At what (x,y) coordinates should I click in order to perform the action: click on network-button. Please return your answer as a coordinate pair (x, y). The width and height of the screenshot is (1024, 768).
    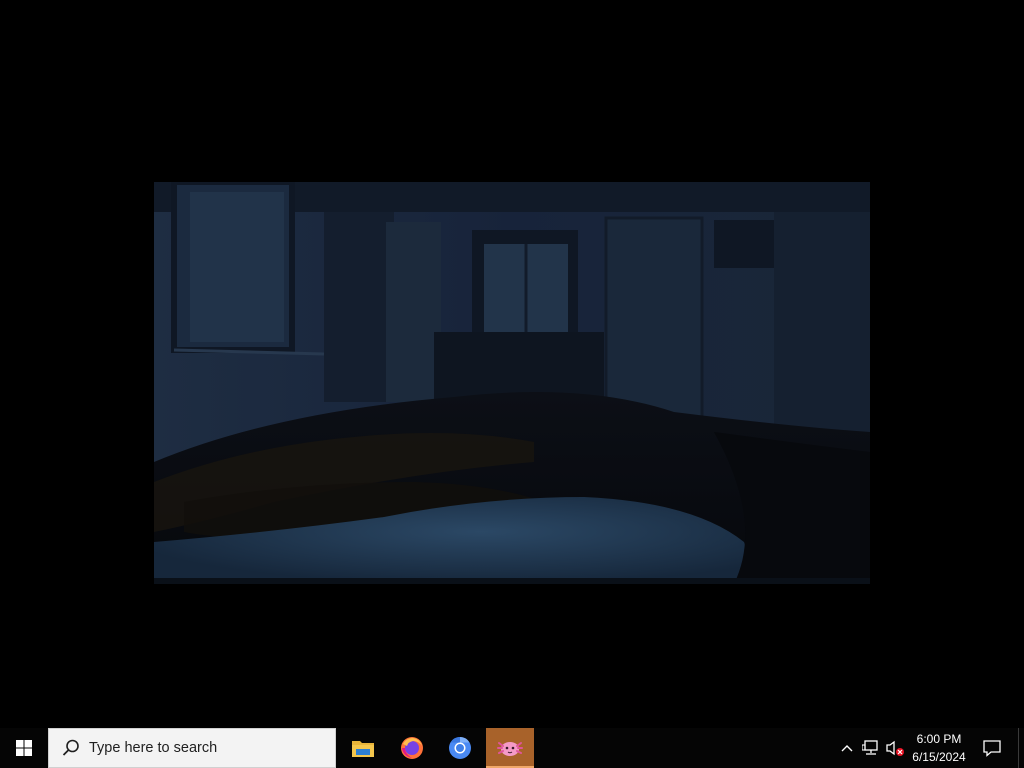
    Looking at the image, I should click on (871, 748).